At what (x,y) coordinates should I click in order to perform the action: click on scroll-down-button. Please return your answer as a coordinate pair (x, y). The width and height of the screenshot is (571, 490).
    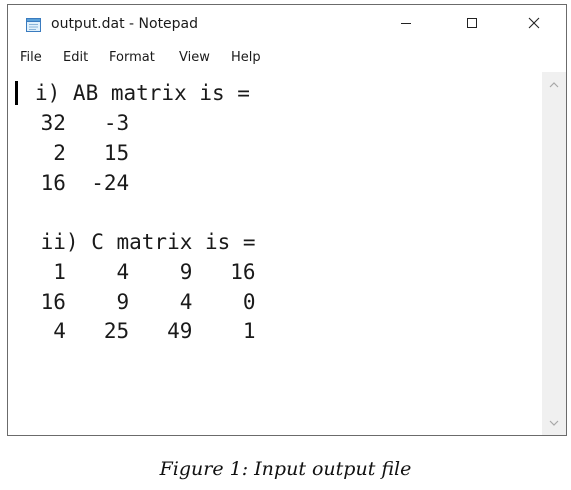
    Looking at the image, I should click on (554, 422).